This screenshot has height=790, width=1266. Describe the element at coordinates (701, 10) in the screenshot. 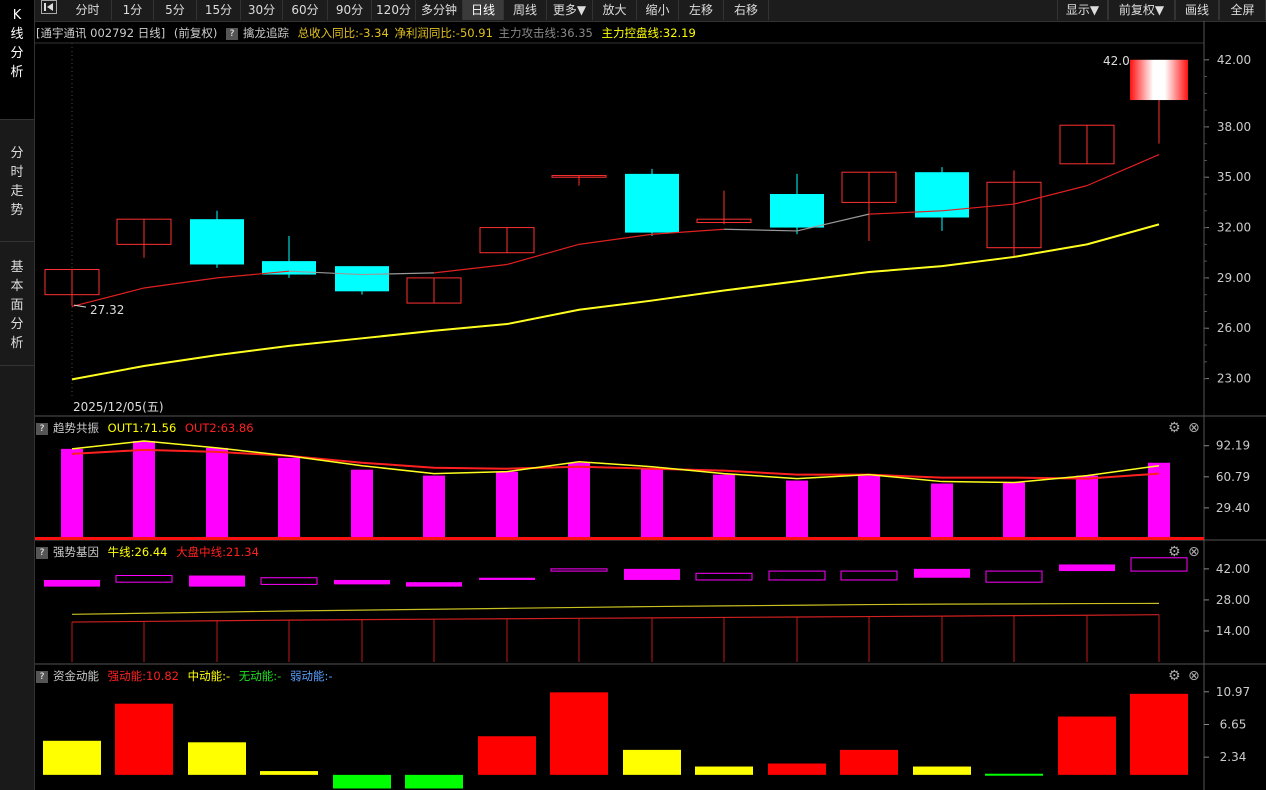

I see `tb-button-move-left: 左移` at that location.